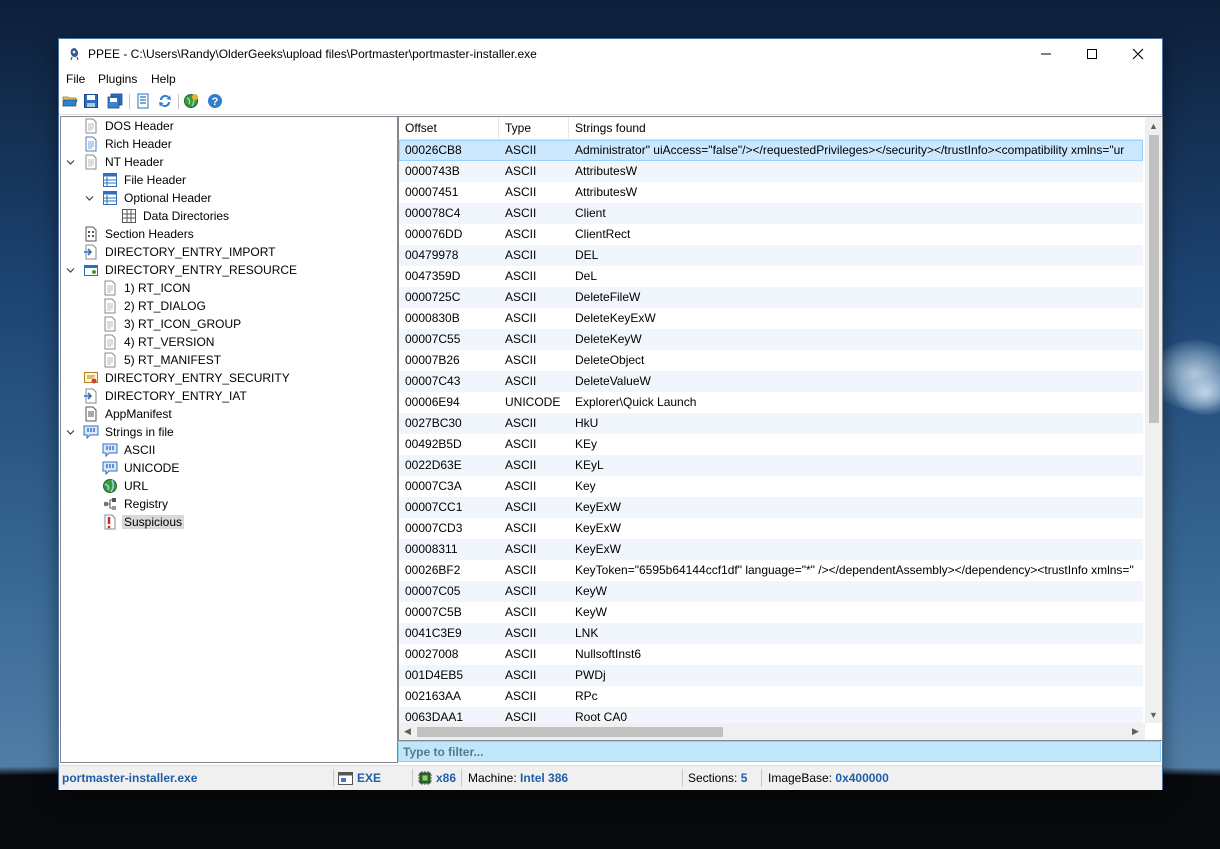  Describe the element at coordinates (771, 297) in the screenshot. I see `table-row: 0000725C ASCII DeleteFileW` at that location.